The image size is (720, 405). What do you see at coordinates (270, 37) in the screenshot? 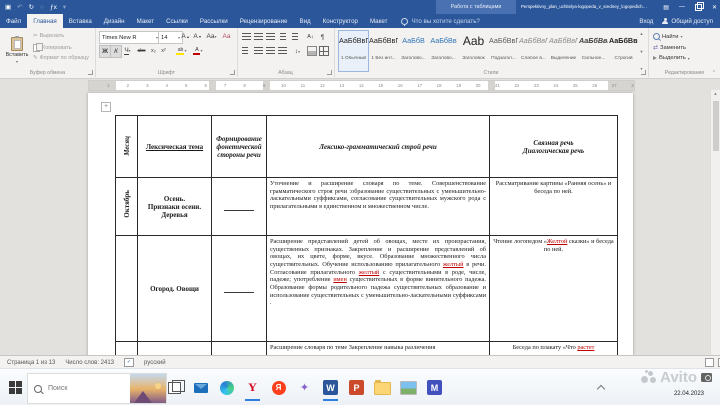
I see `multilevel-list-button` at bounding box center [270, 37].